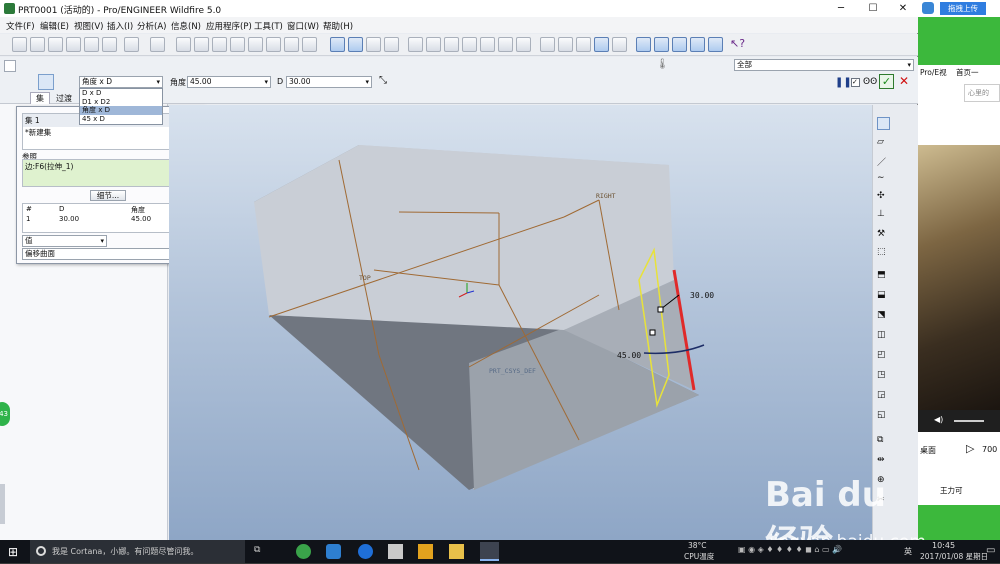 The width and height of the screenshot is (1000, 564). What do you see at coordinates (928, 450) in the screenshot?
I see `desktop-tab: 桌面` at bounding box center [928, 450].